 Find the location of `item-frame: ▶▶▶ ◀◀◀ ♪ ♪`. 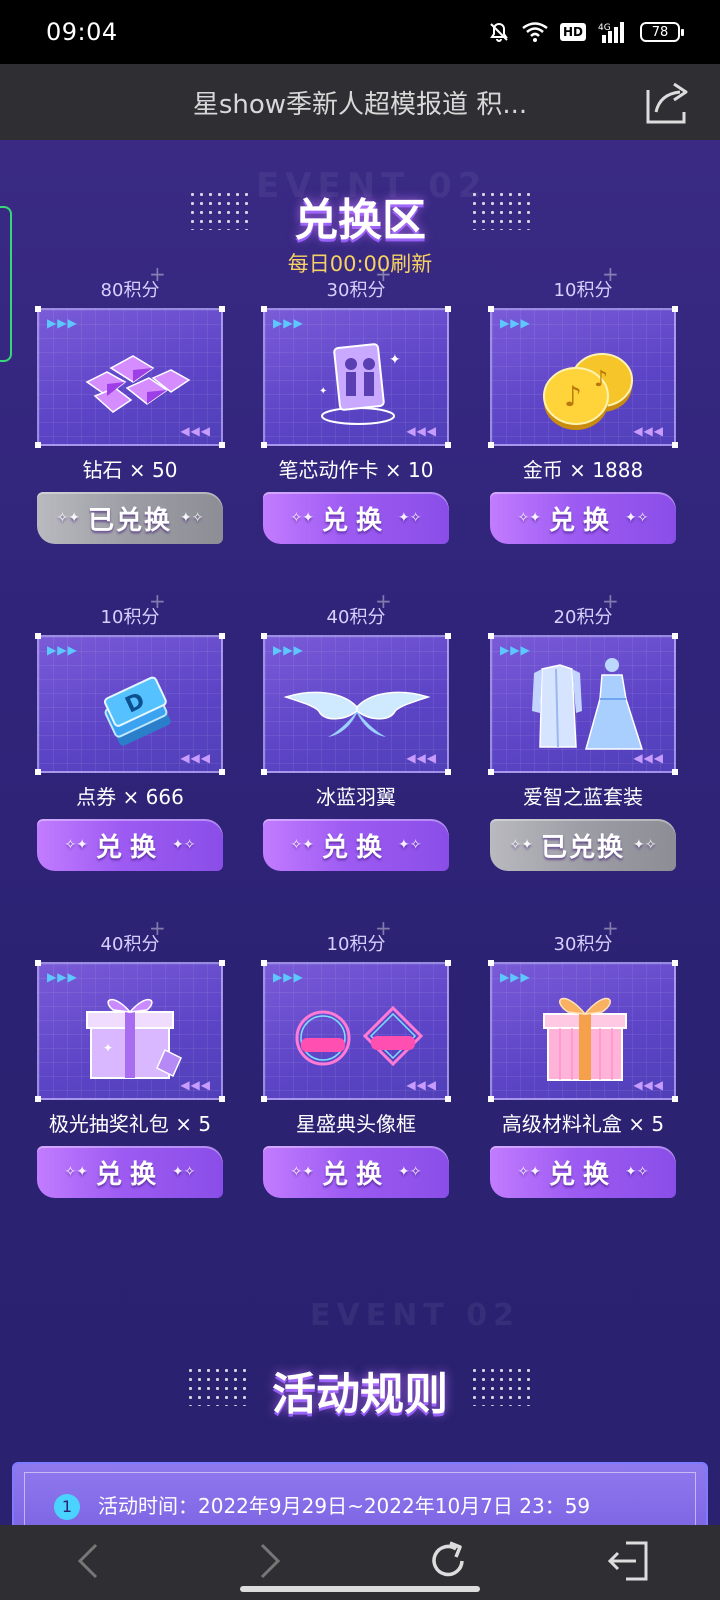

item-frame: ▶▶▶ ◀◀◀ ♪ ♪ is located at coordinates (583, 377).